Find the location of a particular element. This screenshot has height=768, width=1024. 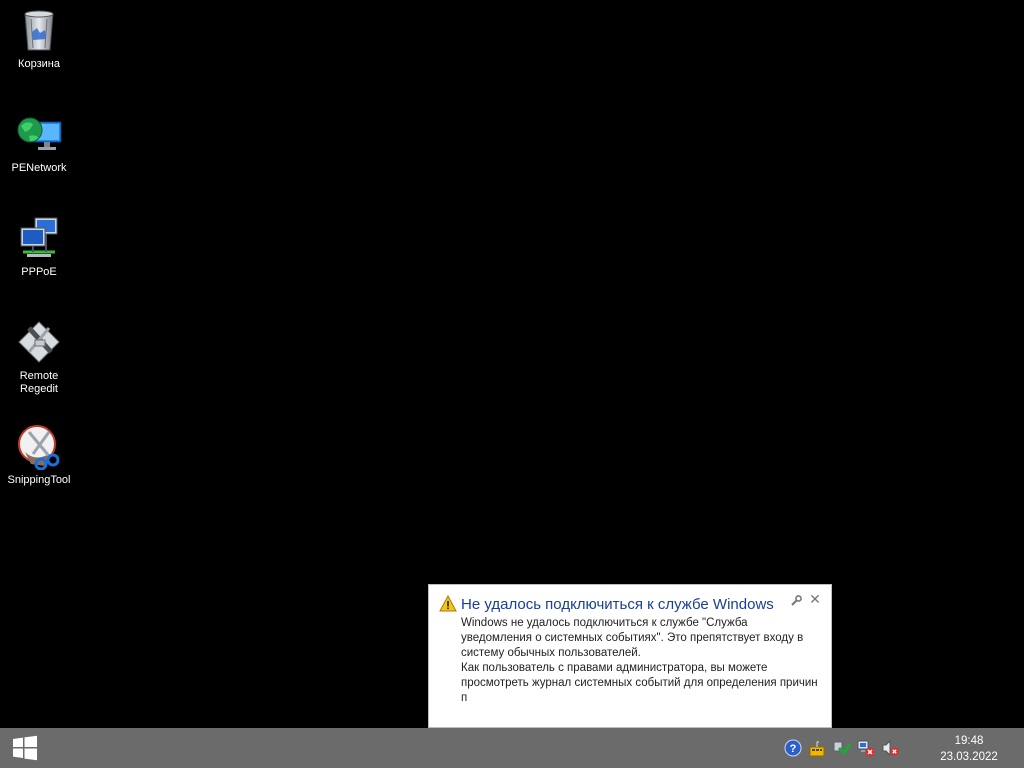

keyboard-layout-icon is located at coordinates (817, 748).